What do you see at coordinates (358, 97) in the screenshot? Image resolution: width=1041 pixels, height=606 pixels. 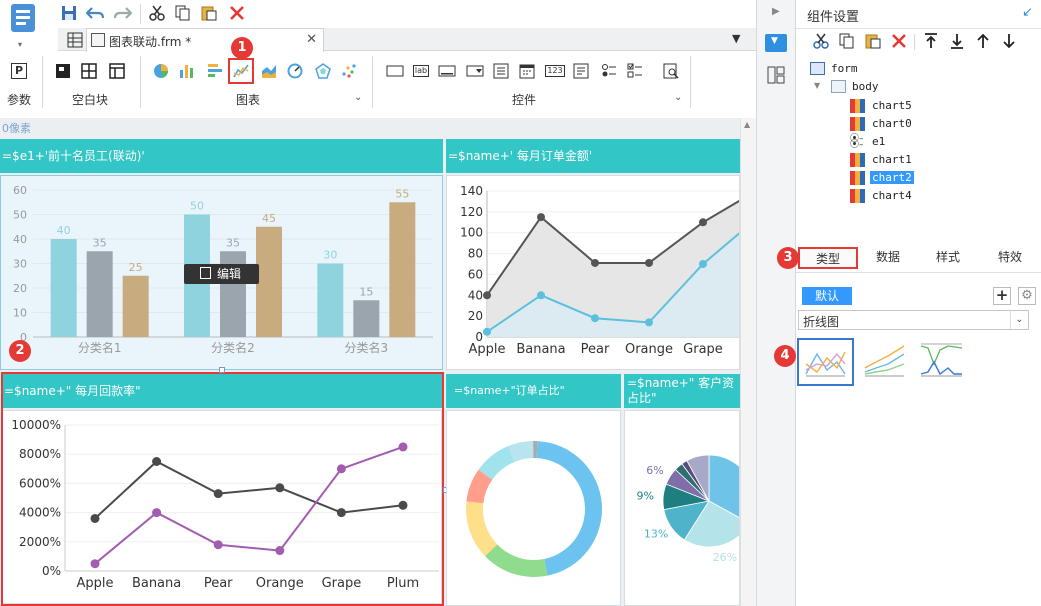 I see `chart-group-expand-icon: ⌄` at bounding box center [358, 97].